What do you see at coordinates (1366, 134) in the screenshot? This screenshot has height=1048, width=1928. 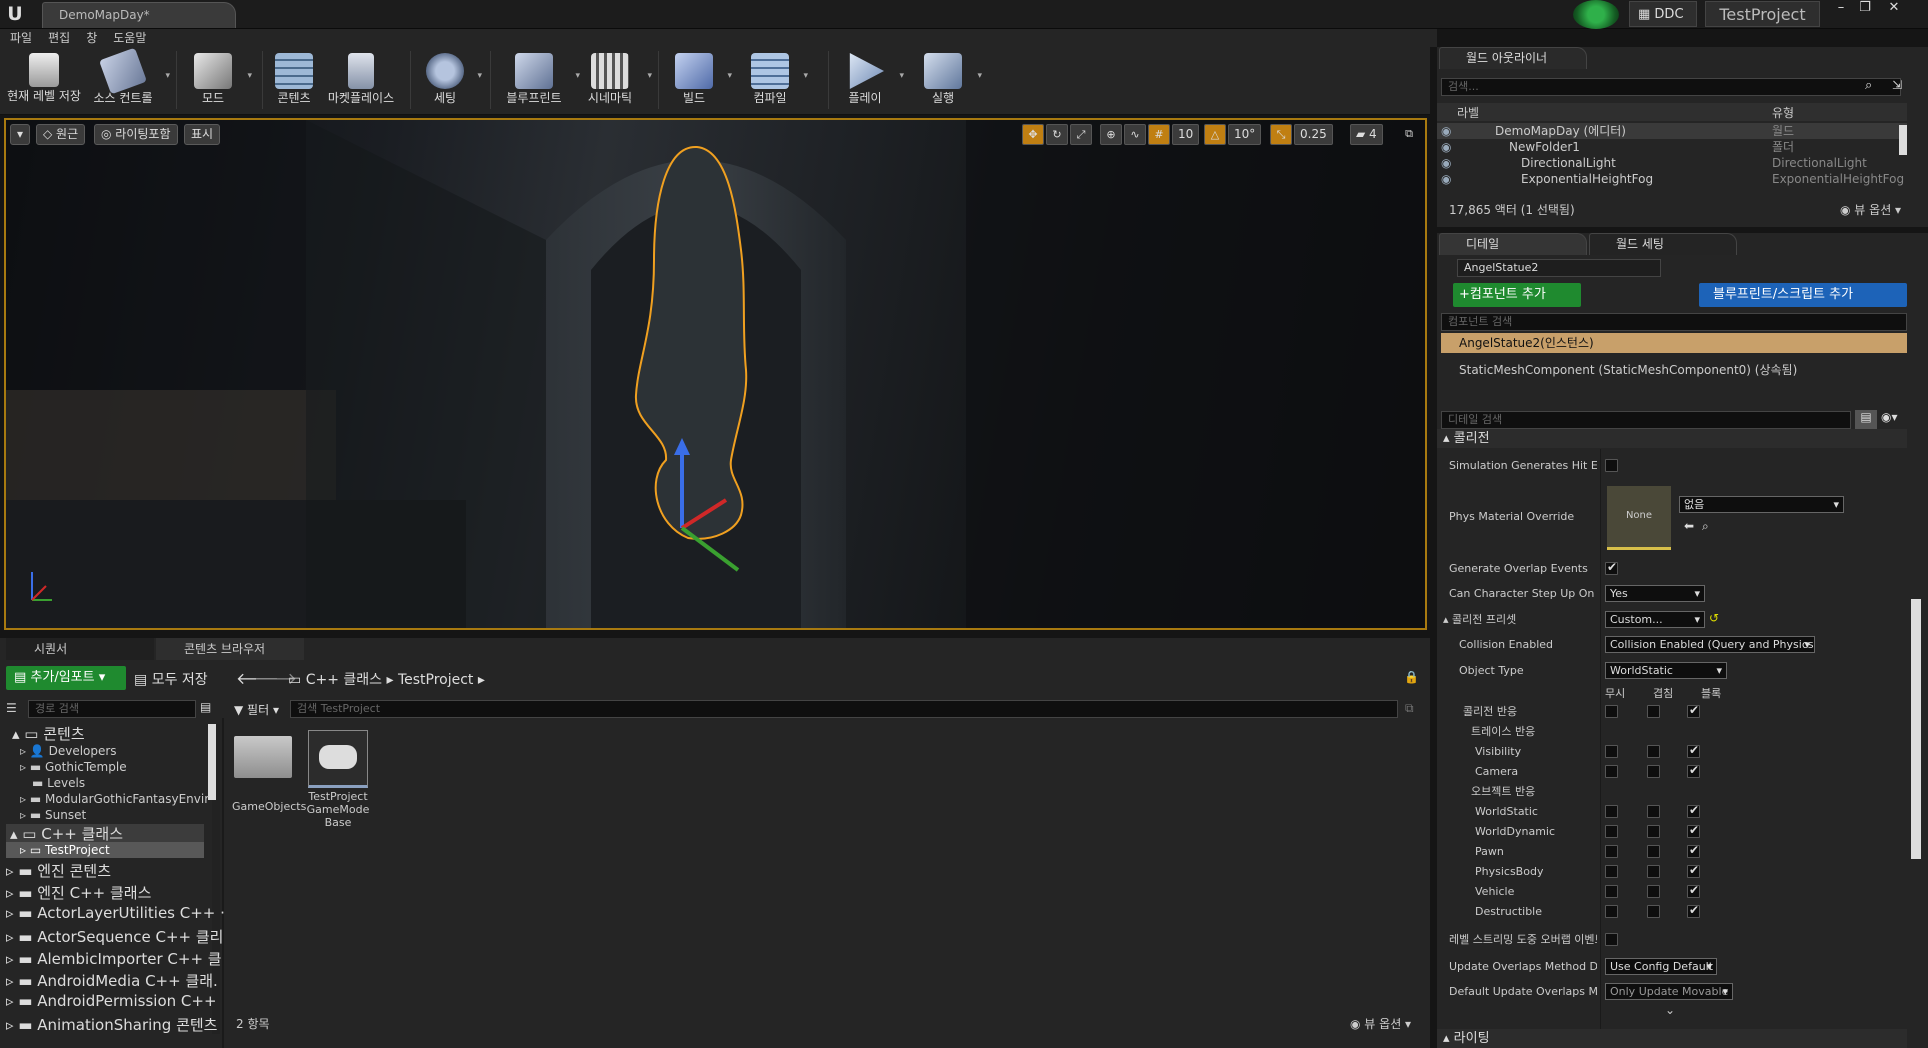 I see `camera-speed-button: ▰ 4` at bounding box center [1366, 134].